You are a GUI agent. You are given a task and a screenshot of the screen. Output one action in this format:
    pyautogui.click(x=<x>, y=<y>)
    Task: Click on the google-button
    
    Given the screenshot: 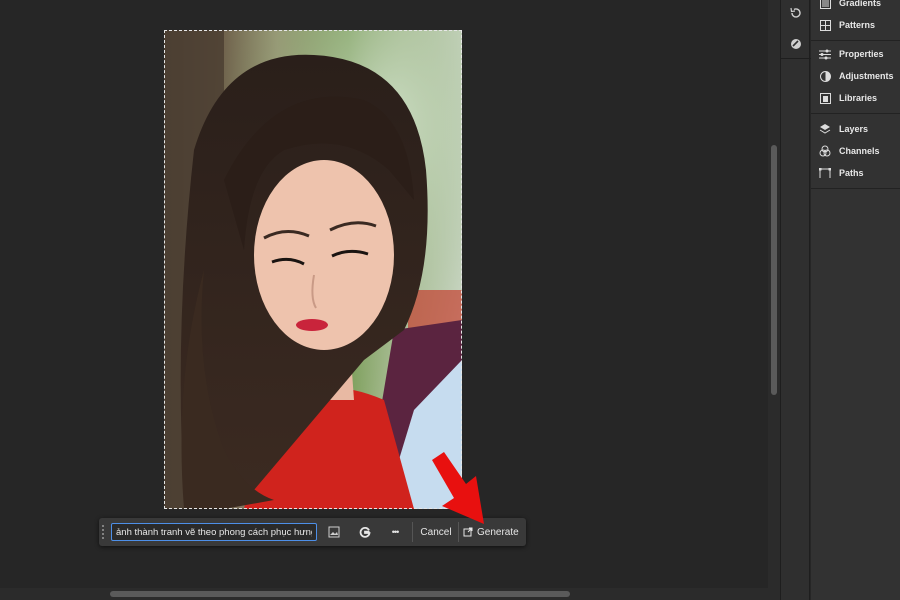 What is the action you would take?
    pyautogui.click(x=365, y=532)
    